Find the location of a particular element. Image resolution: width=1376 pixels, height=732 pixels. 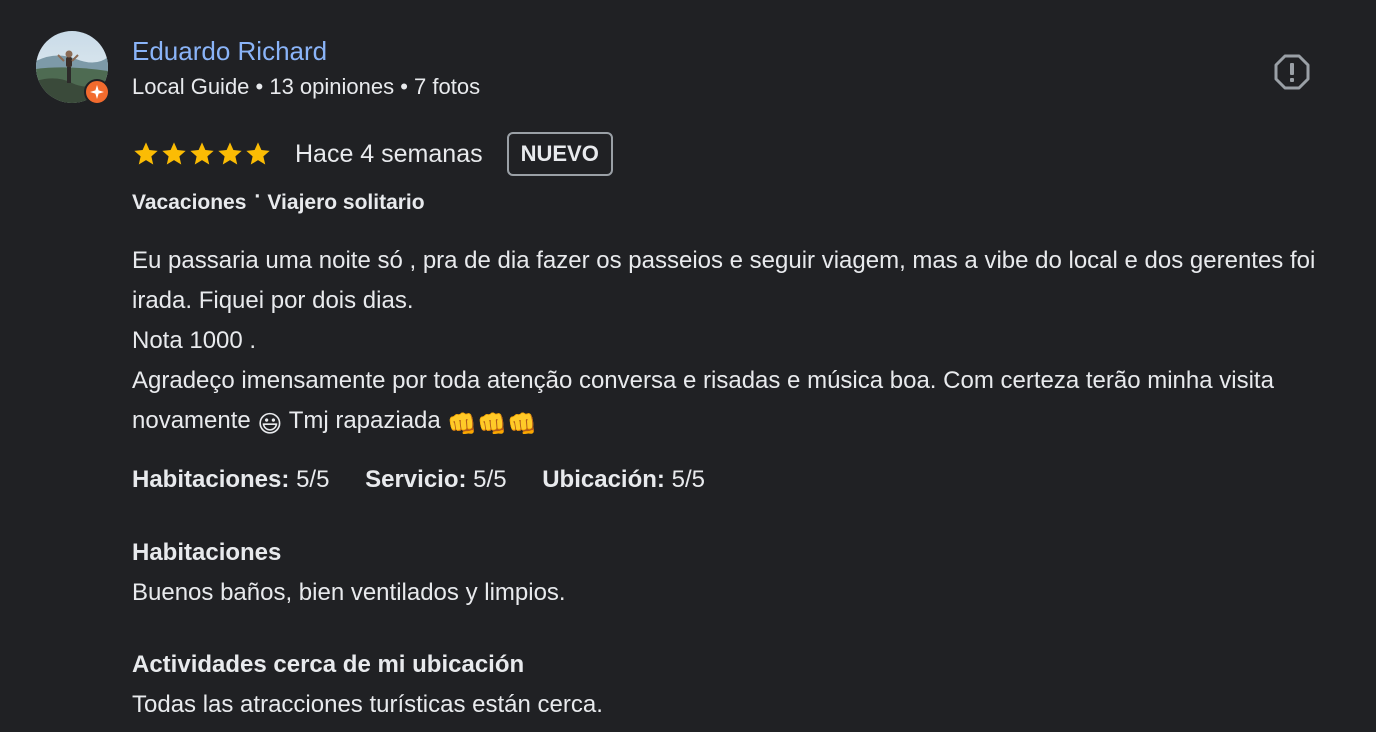

author-name: Eduardo Richard is located at coordinates (229, 51).